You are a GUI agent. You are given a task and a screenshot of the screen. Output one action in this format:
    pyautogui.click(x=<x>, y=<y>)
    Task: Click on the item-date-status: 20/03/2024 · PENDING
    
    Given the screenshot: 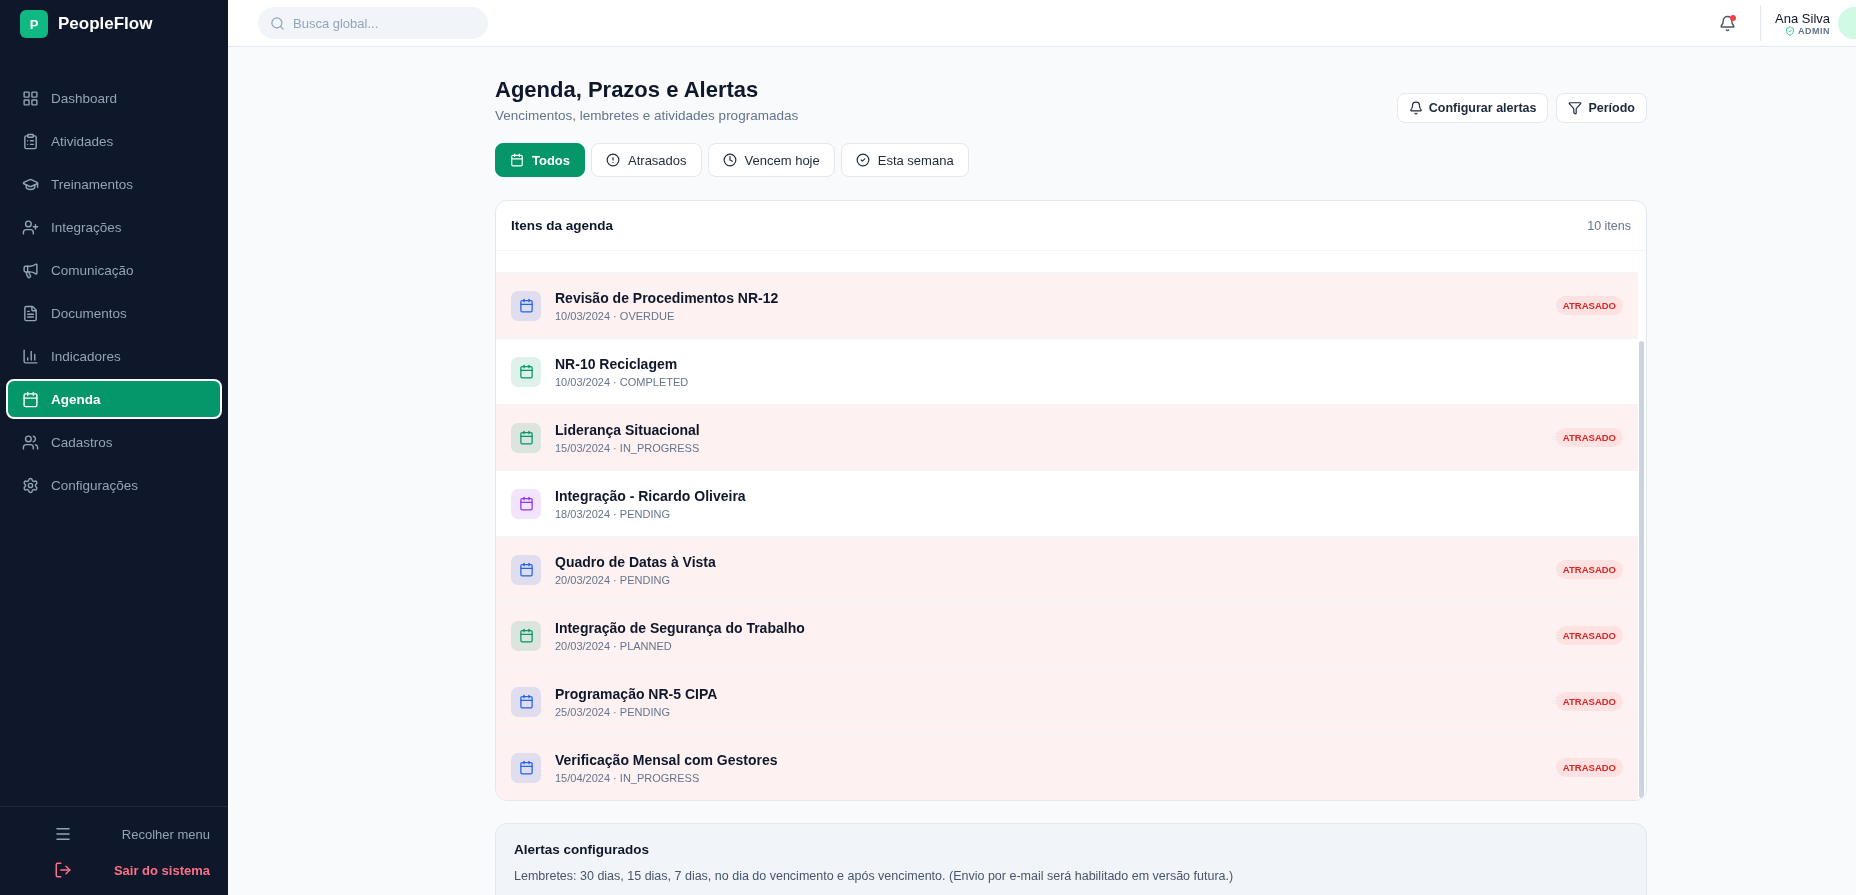 What is the action you would take?
    pyautogui.click(x=613, y=579)
    